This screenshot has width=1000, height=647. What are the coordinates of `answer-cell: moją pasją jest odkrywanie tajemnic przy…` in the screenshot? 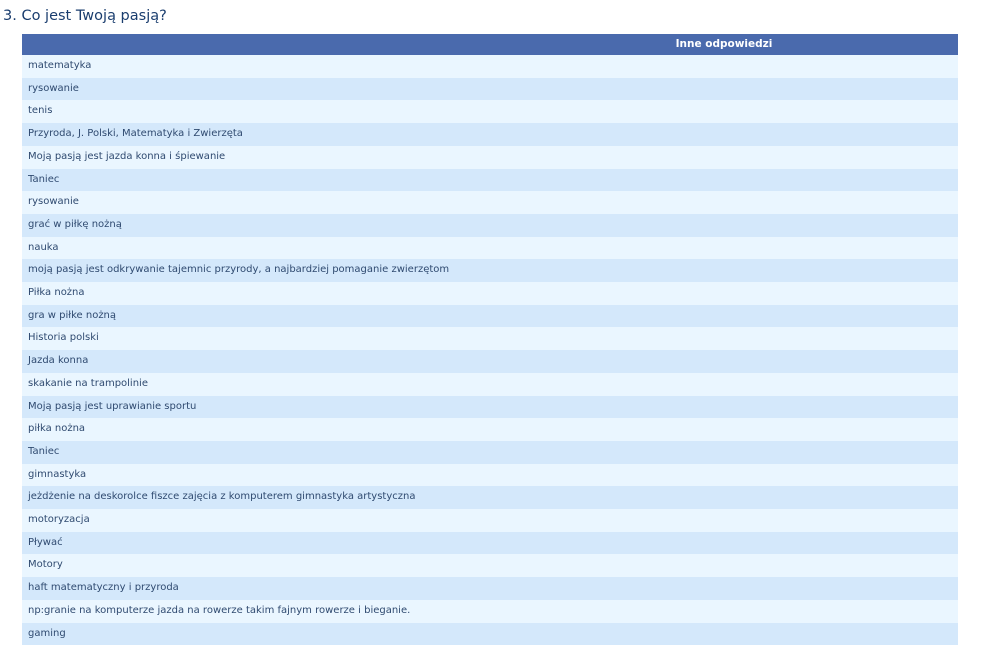 It's located at (490, 271).